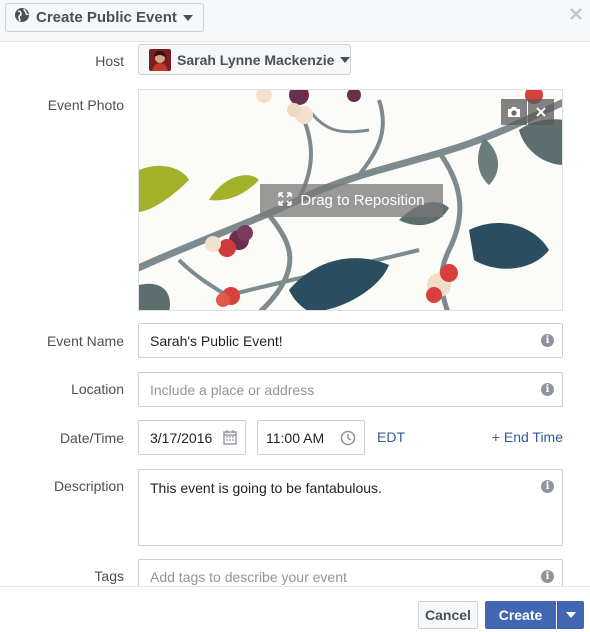 The width and height of the screenshot is (590, 632). I want to click on drag-hint-text: Drag to Reposition, so click(362, 200).